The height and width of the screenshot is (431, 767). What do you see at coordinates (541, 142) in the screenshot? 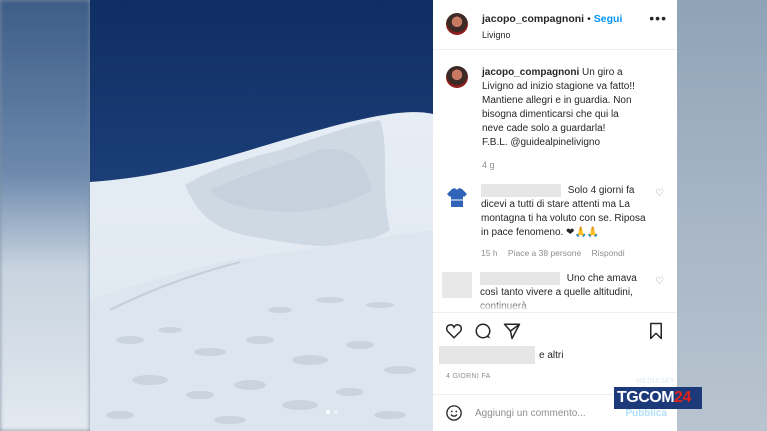
I see `caption-mention: F.B.L. @guidealpinelivigno` at bounding box center [541, 142].